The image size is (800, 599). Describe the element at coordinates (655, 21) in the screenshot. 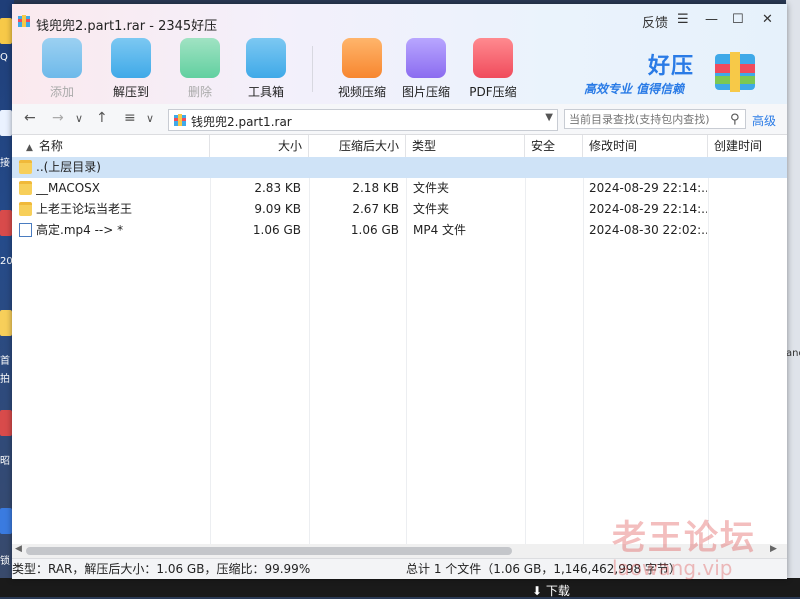

I see `feedback-button: 反馈` at that location.